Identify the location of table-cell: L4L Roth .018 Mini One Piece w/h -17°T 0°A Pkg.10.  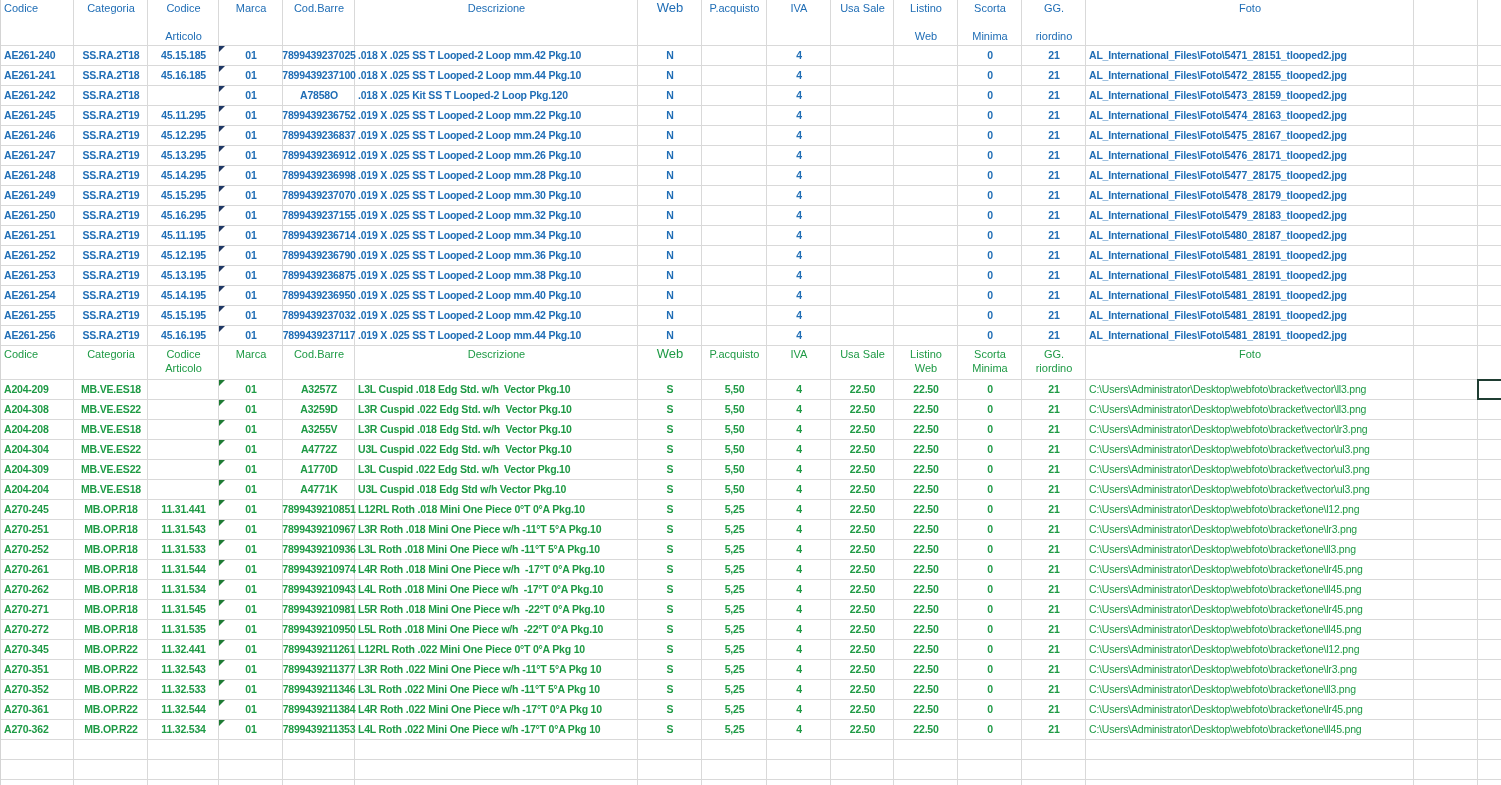
(481, 589).